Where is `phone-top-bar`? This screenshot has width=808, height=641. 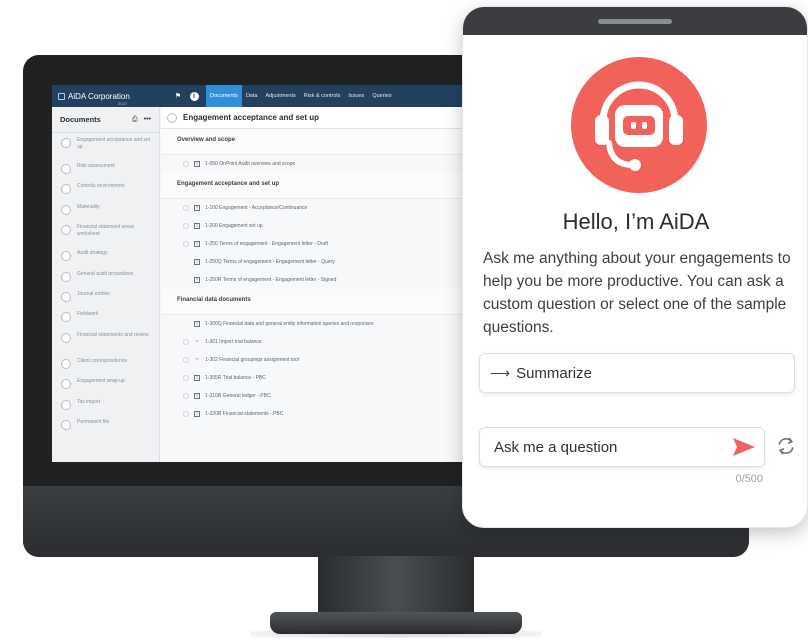
phone-top-bar is located at coordinates (635, 21).